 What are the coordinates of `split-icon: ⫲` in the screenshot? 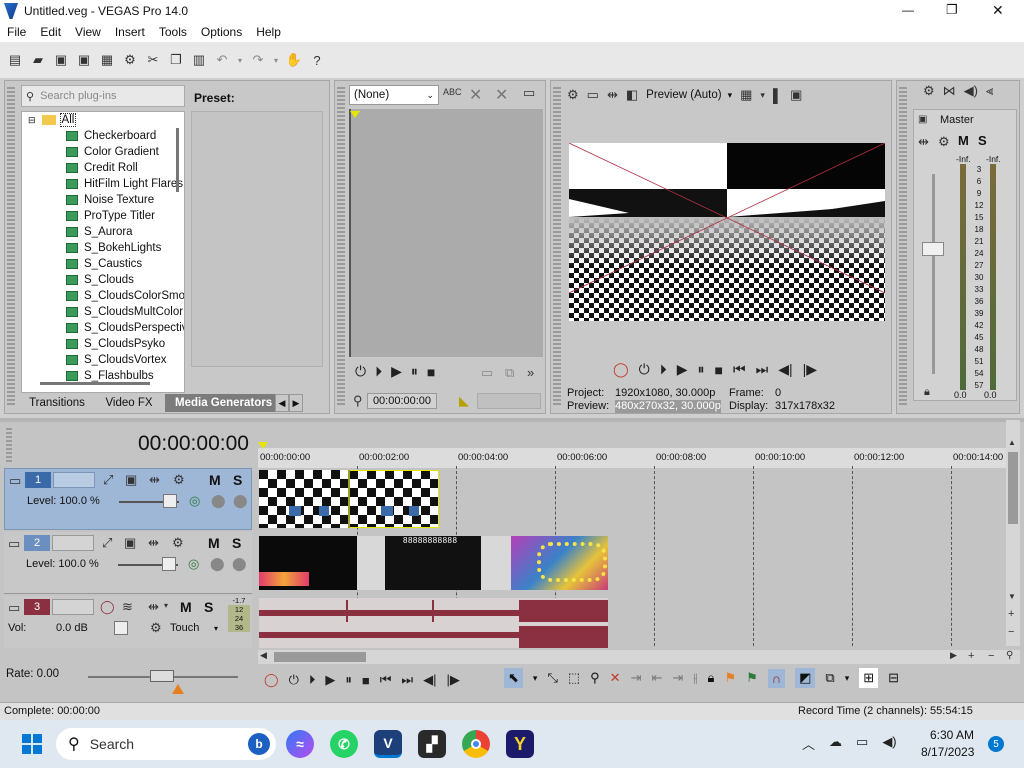 It's located at (695, 678).